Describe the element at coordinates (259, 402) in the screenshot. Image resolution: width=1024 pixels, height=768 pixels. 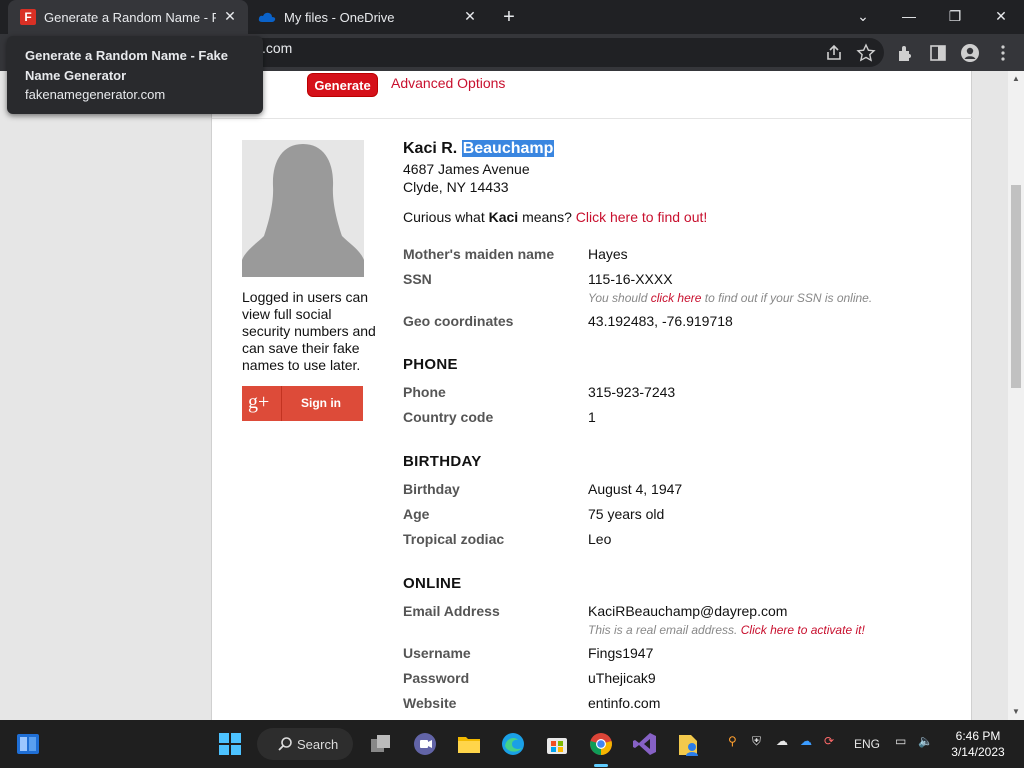
I see `google-plus-icon: g+` at that location.